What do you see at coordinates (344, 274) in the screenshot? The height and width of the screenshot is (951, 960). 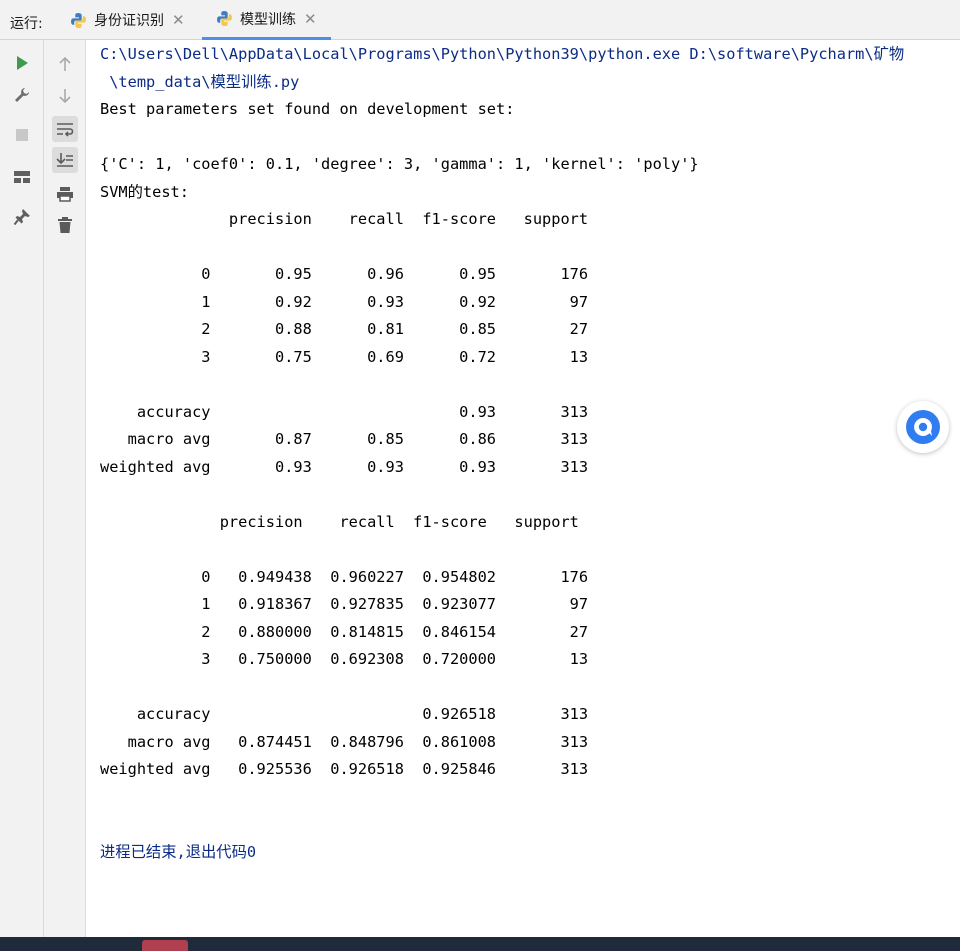 I see `console-line: 0 0.95 0.96 0.95 176` at bounding box center [344, 274].